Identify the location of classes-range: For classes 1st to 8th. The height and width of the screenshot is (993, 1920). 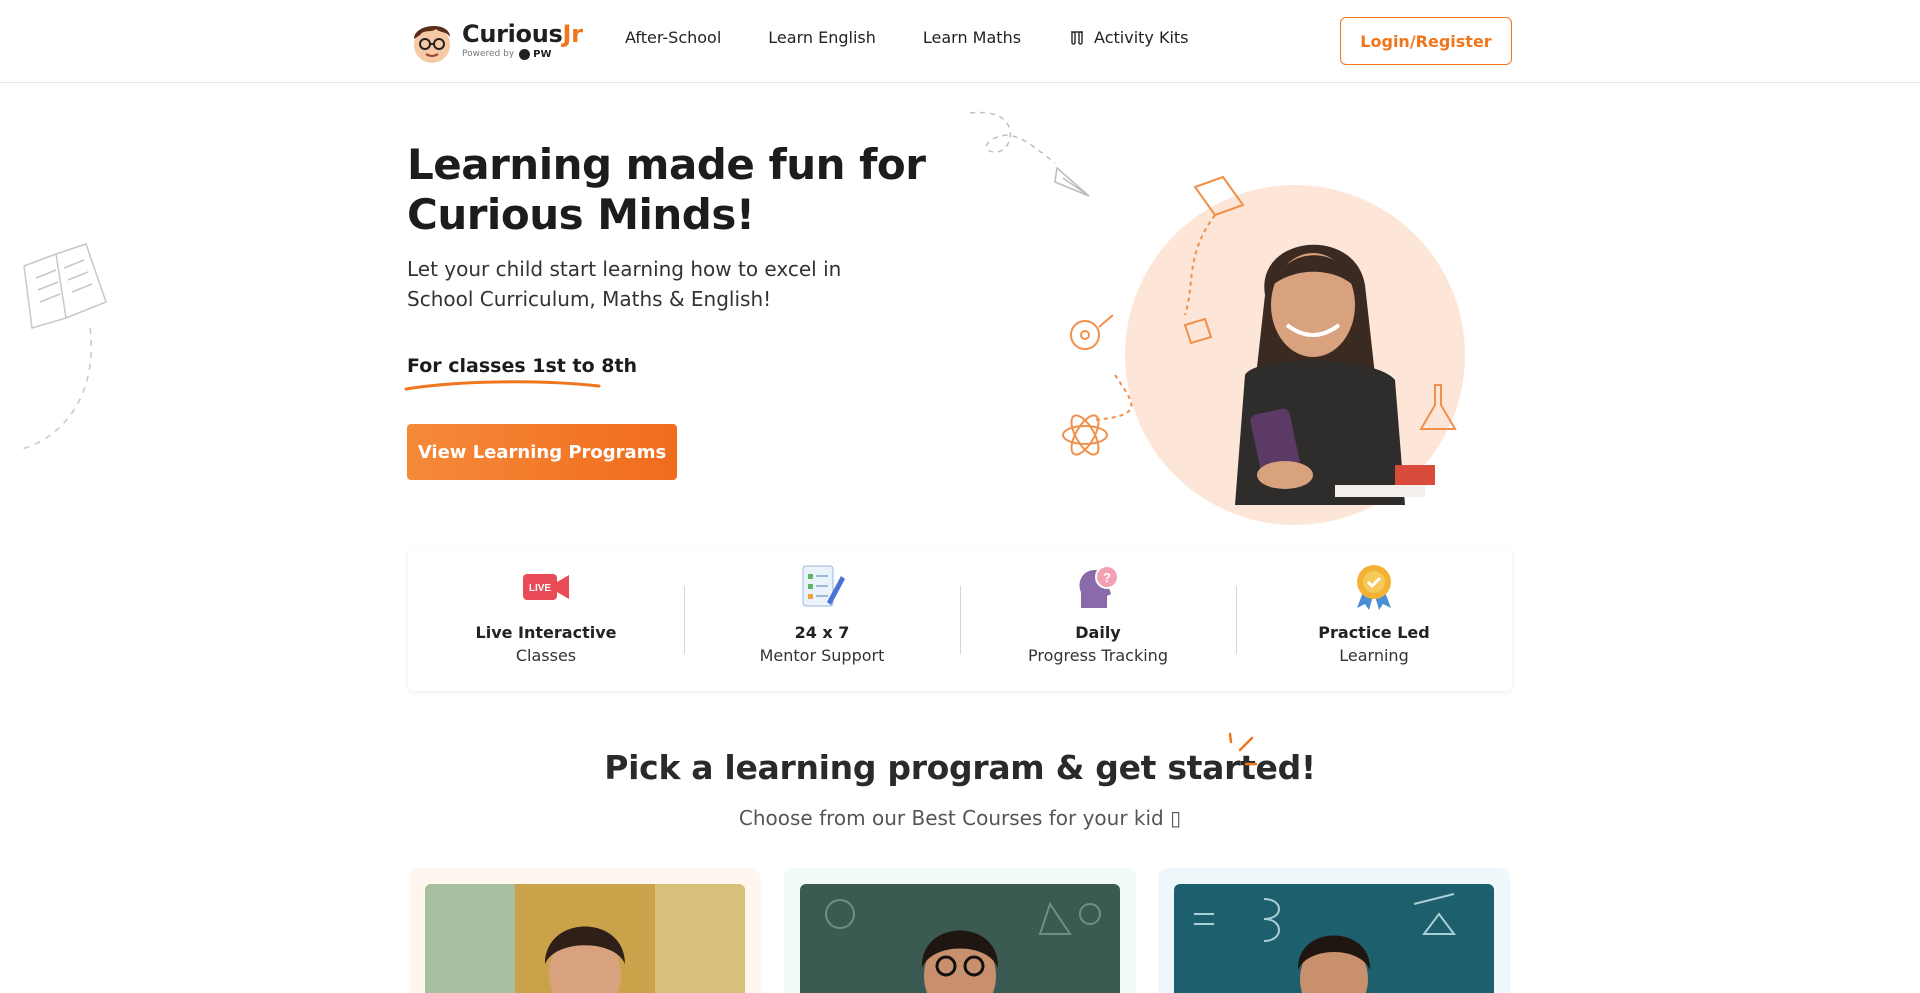
(522, 366).